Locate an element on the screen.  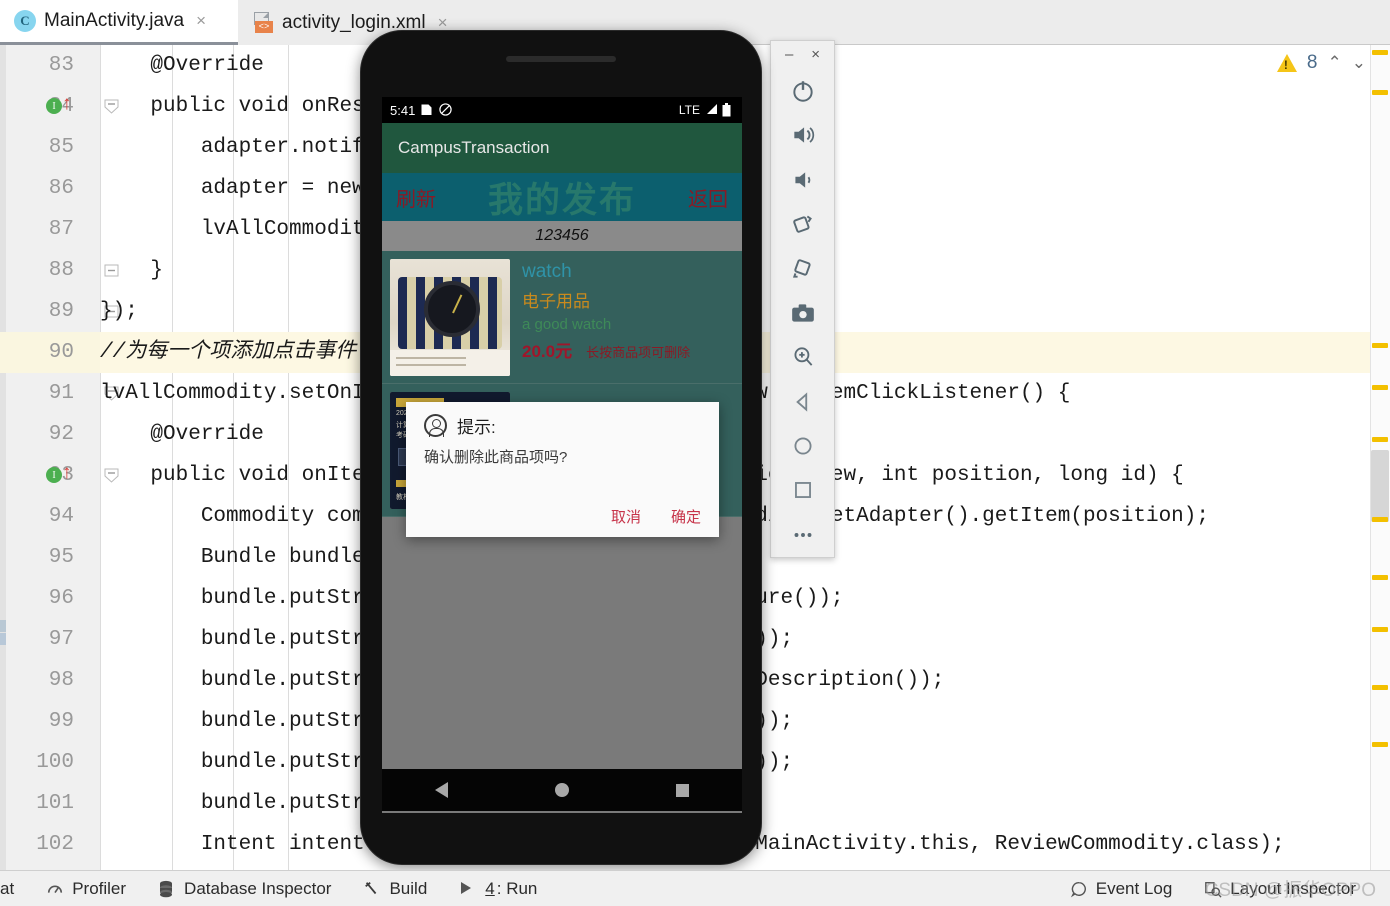
overview-icon is located at coordinates (802, 490).